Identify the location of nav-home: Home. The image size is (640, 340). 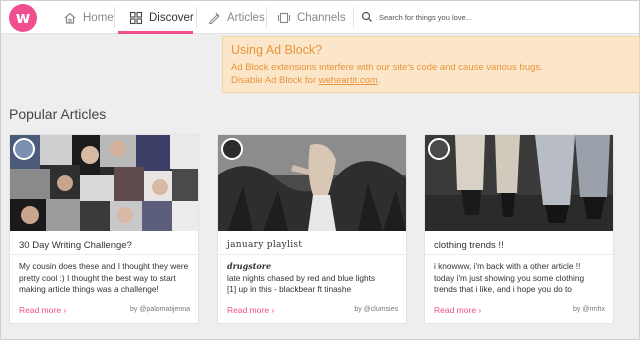
(88, 17).